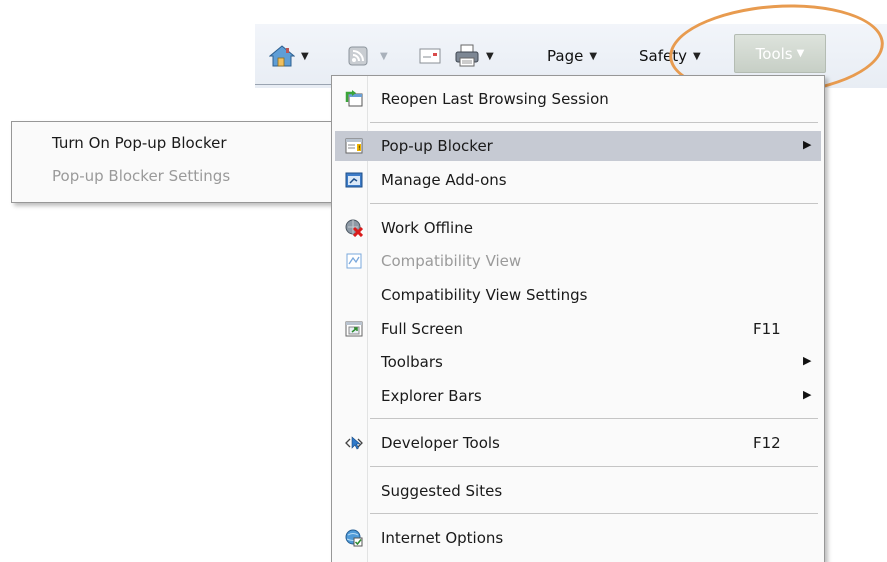 Image resolution: width=887 pixels, height=562 pixels. I want to click on explorer-bars-item: Explorer Bars ▶, so click(578, 396).